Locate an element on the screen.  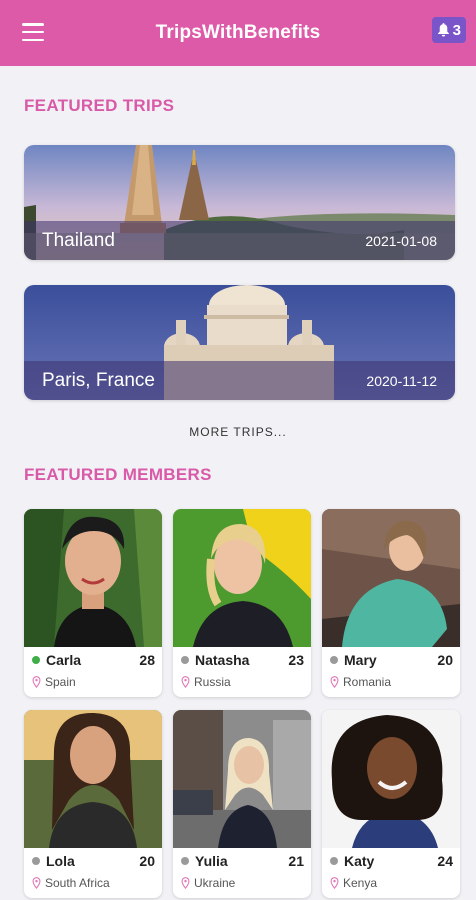
member-country: Romania is located at coordinates (367, 682).